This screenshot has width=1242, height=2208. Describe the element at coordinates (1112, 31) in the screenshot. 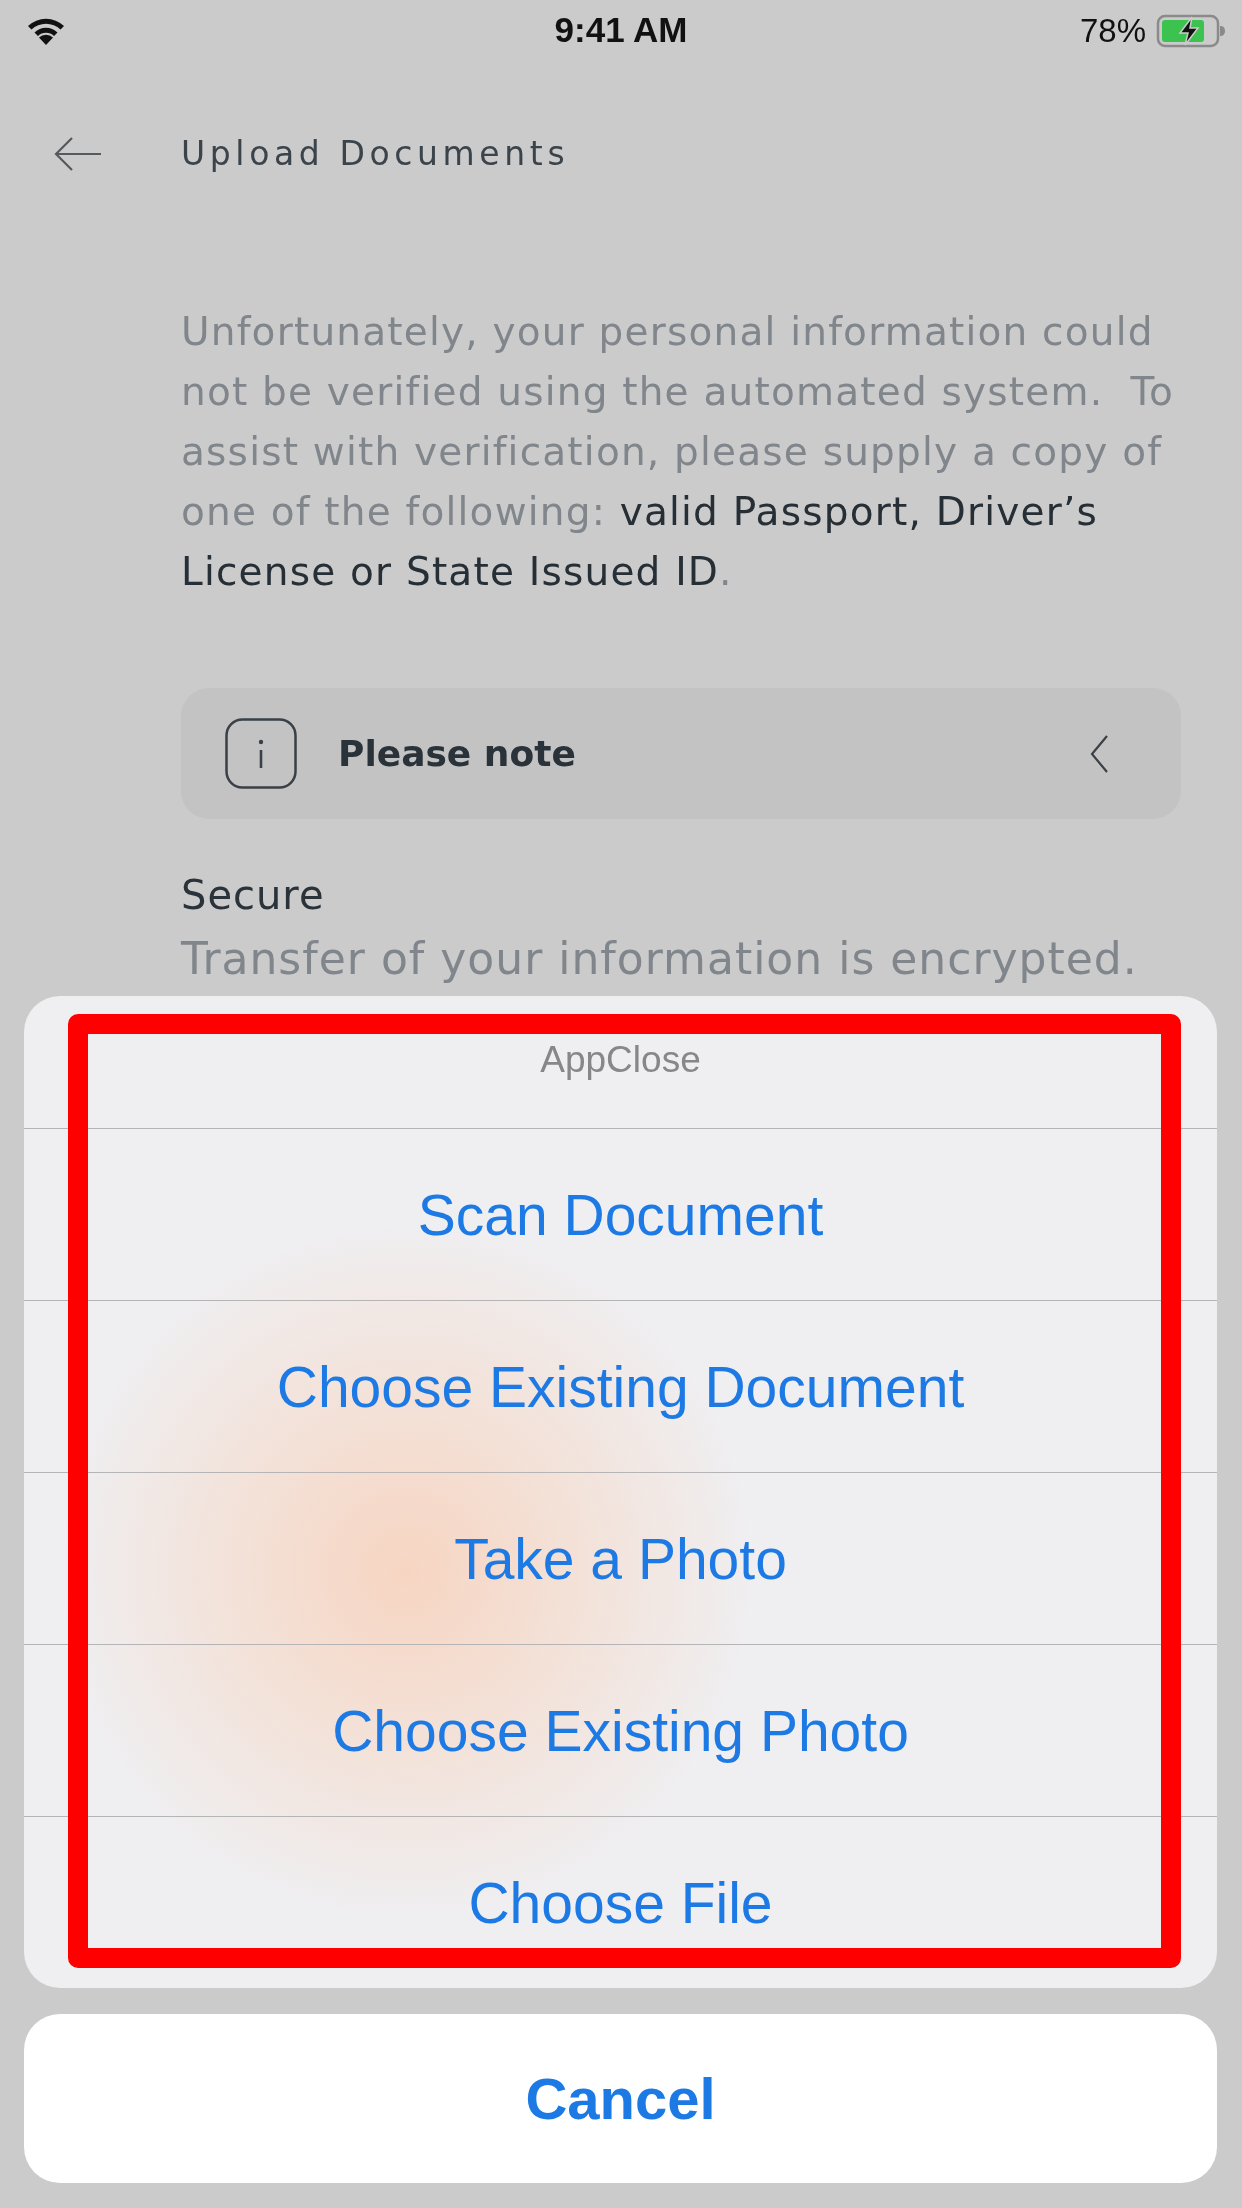

I see `battery-percentage: 78%` at that location.